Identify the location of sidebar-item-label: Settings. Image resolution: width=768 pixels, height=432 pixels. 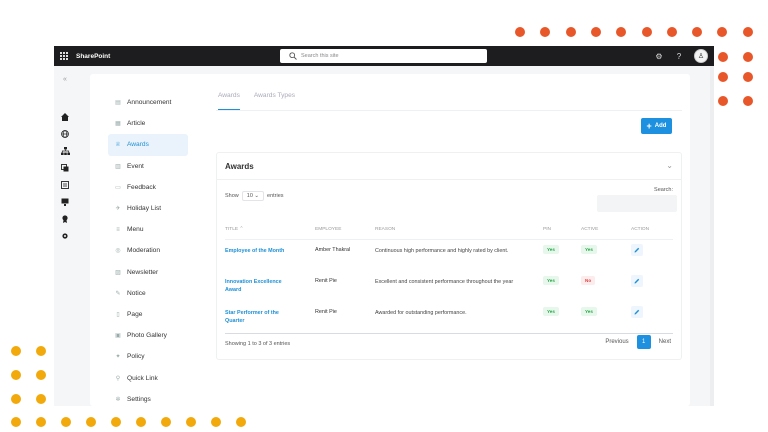
(139, 399).